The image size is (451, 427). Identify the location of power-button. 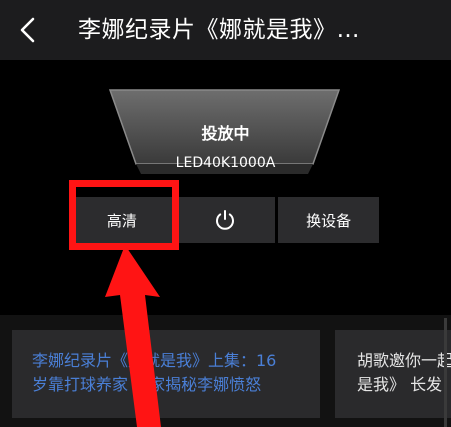
(225, 220).